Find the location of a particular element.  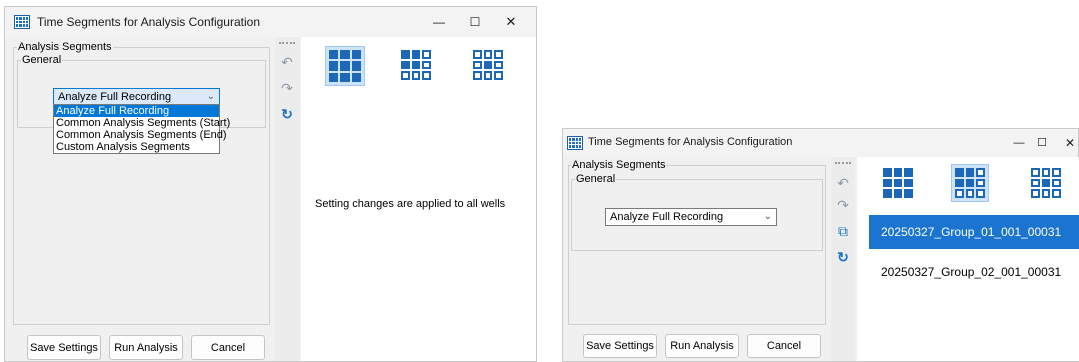

copy-icon: ⧉ is located at coordinates (843, 231).